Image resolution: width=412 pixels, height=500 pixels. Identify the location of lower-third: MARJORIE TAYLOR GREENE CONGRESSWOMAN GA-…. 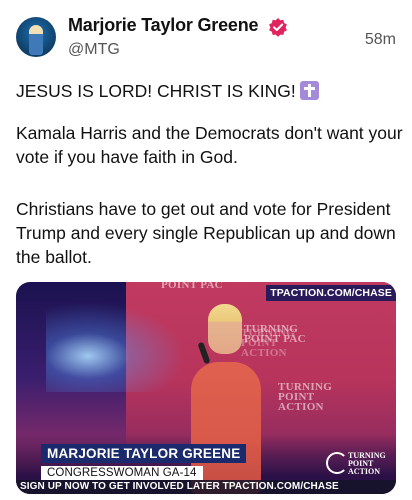
(144, 462).